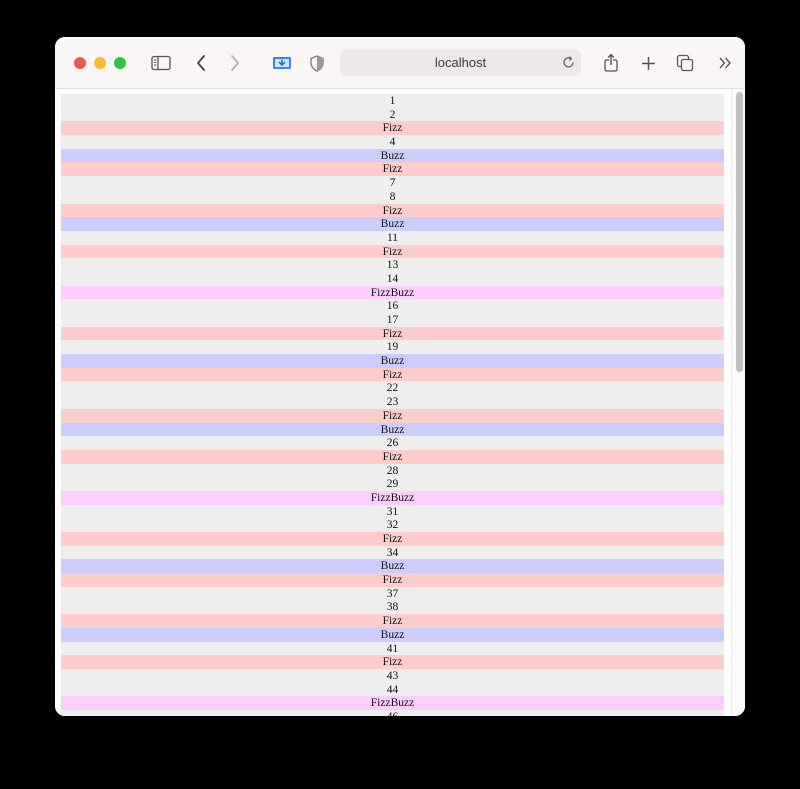 The image size is (800, 789). What do you see at coordinates (392, 306) in the screenshot?
I see `list-item: 16` at bounding box center [392, 306].